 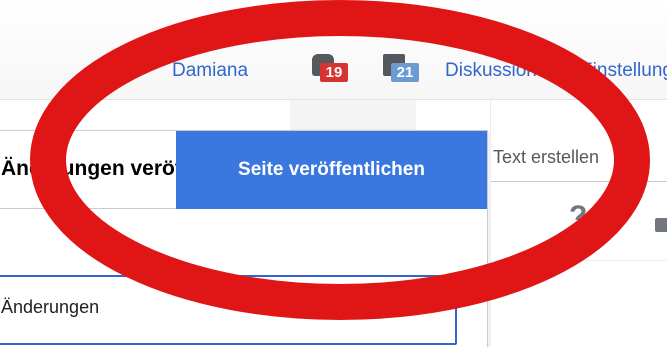 I want to click on notices-count-badge: 21, so click(x=405, y=72).